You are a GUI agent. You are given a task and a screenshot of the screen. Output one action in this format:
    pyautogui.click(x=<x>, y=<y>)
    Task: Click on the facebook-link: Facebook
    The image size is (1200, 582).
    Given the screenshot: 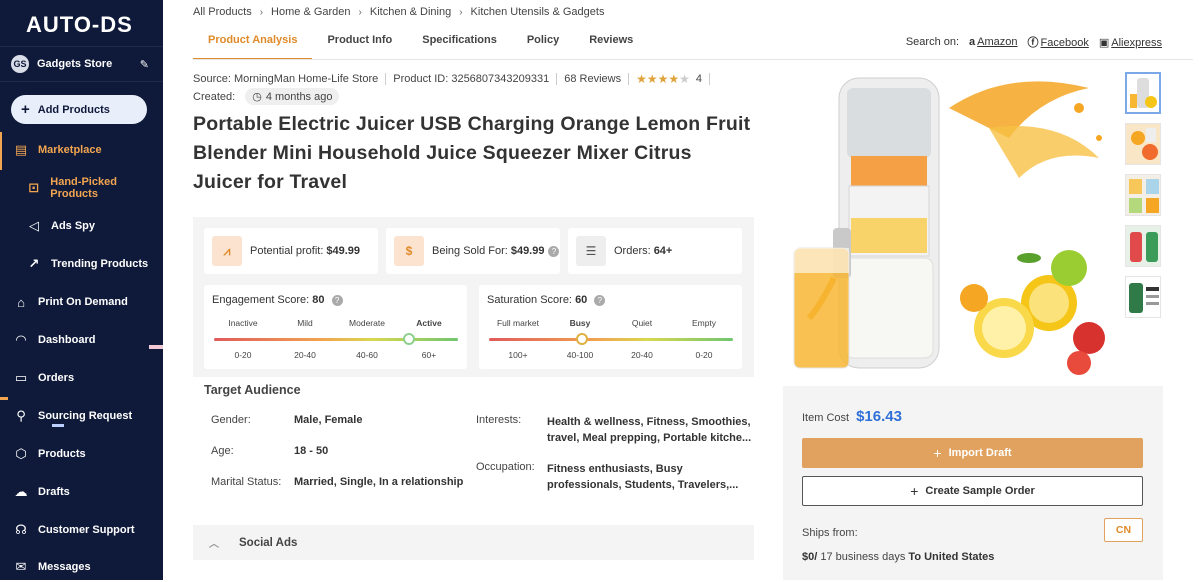 What is the action you would take?
    pyautogui.click(x=1065, y=43)
    